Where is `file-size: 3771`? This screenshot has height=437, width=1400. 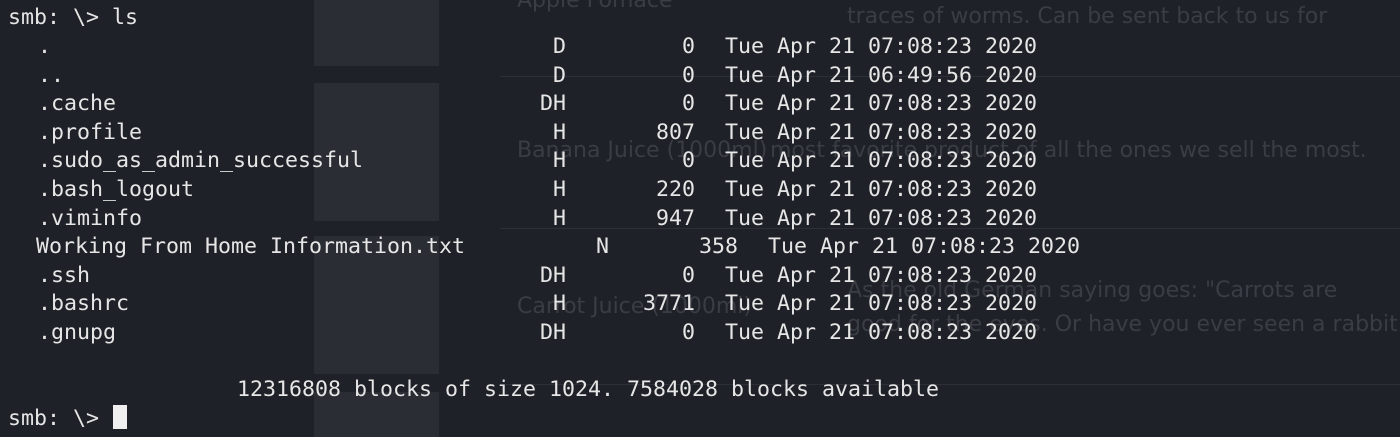
file-size: 3771 is located at coordinates (668, 304).